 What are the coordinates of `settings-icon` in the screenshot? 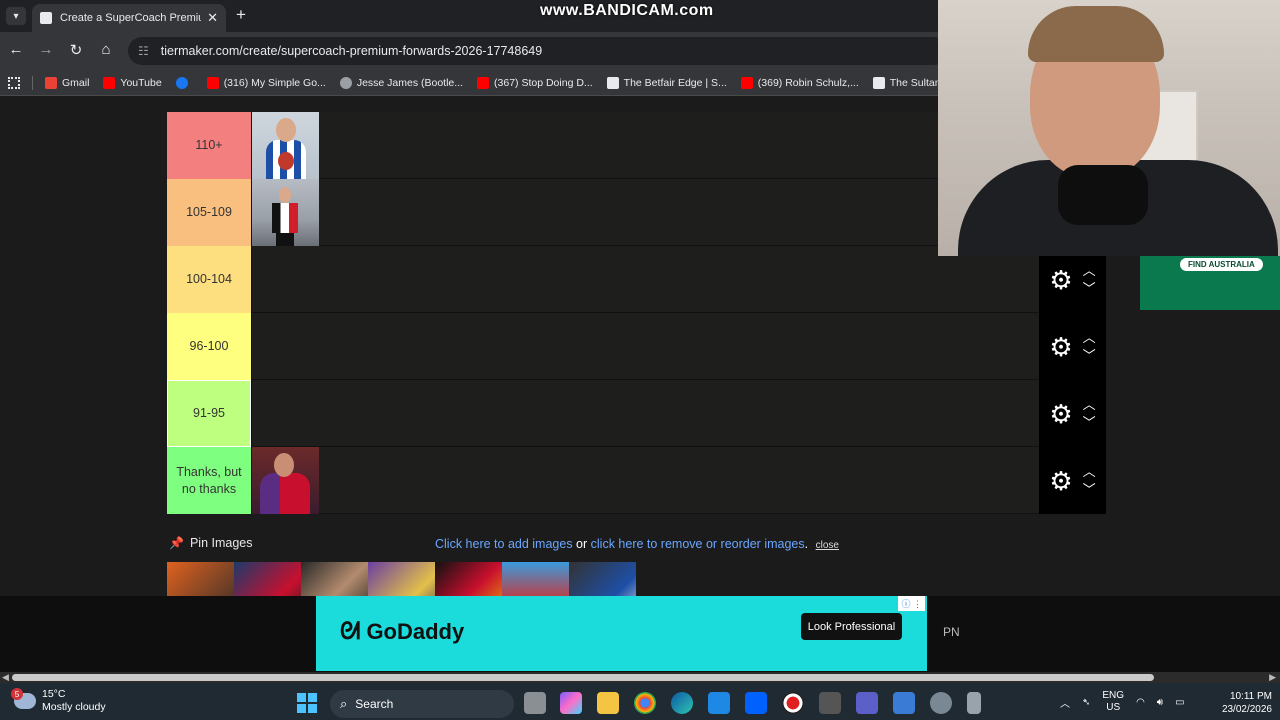 It's located at (941, 703).